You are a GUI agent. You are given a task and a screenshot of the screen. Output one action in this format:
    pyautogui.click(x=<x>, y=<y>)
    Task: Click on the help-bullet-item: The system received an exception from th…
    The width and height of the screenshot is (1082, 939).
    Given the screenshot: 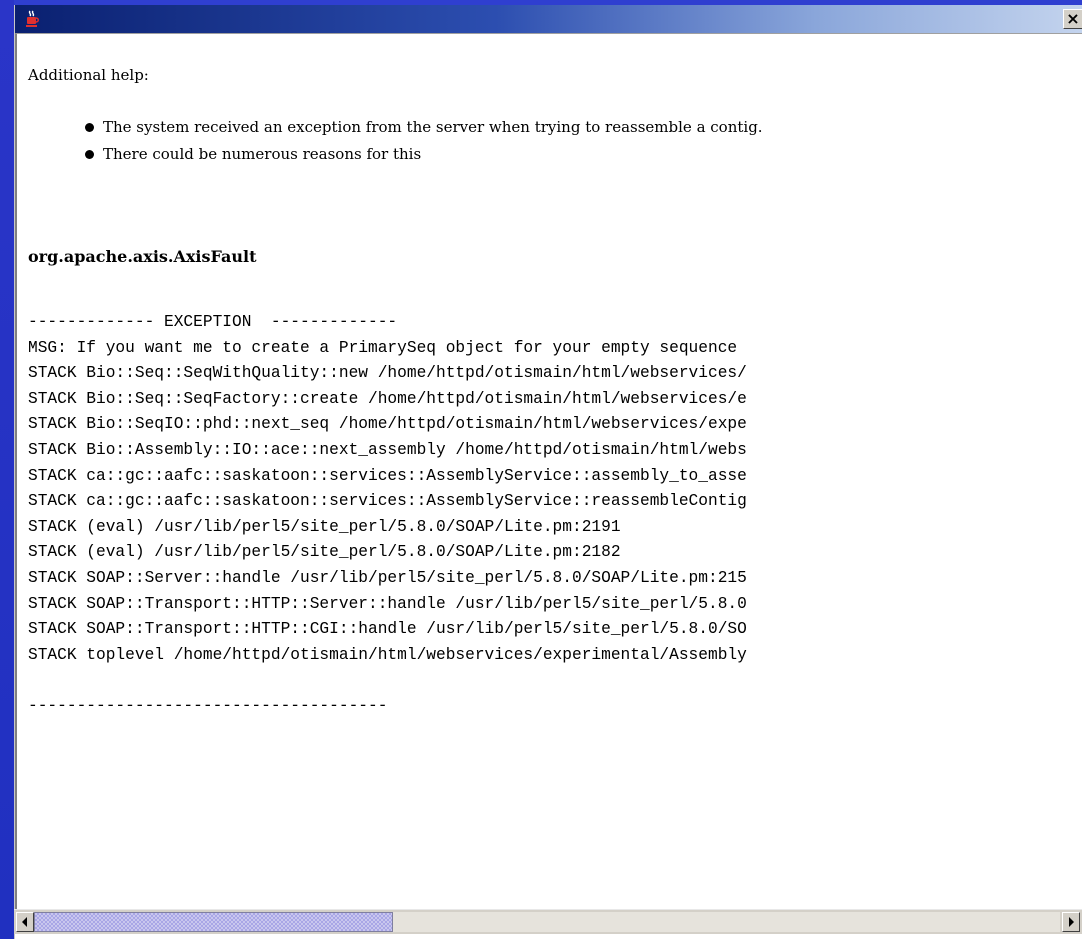 What is the action you would take?
    pyautogui.click(x=424, y=127)
    